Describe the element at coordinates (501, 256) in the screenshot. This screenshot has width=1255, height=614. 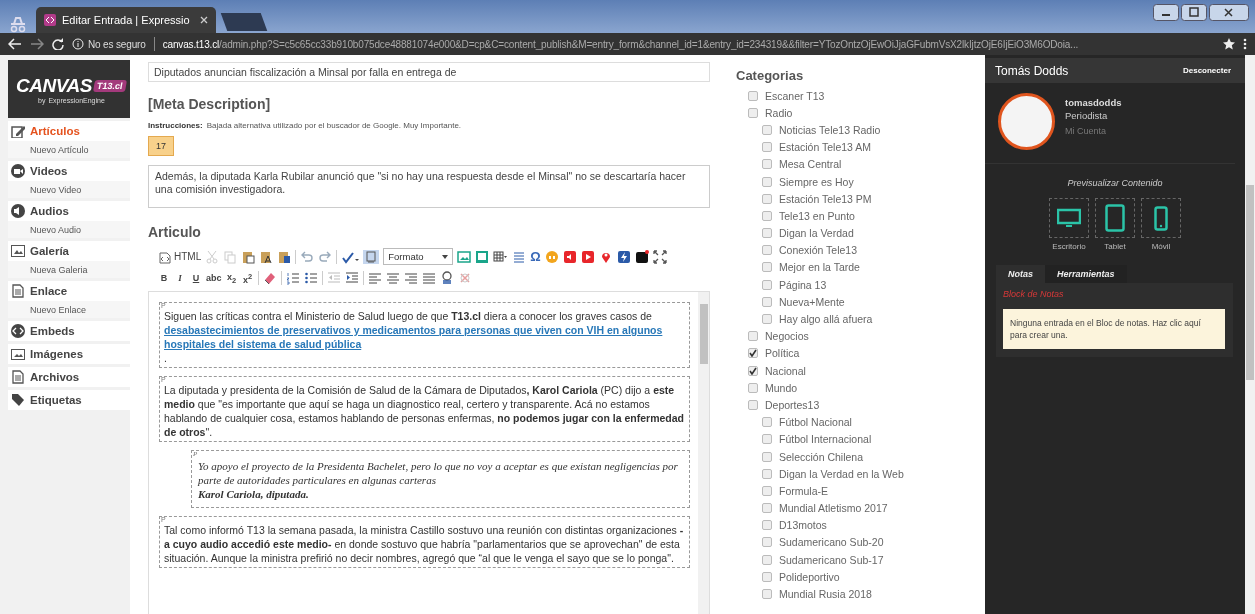
I see `table-icon` at that location.